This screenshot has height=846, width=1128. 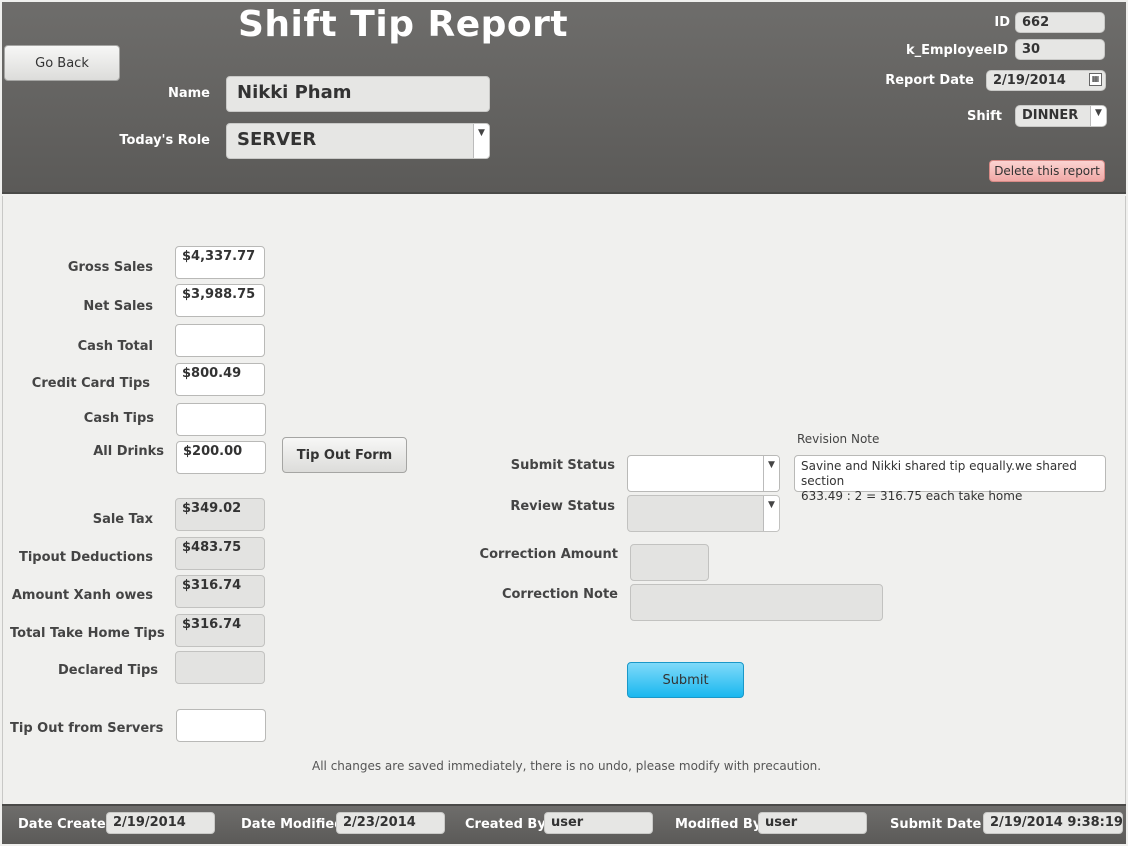 I want to click on role-select: SERVER ▼, so click(x=358, y=141).